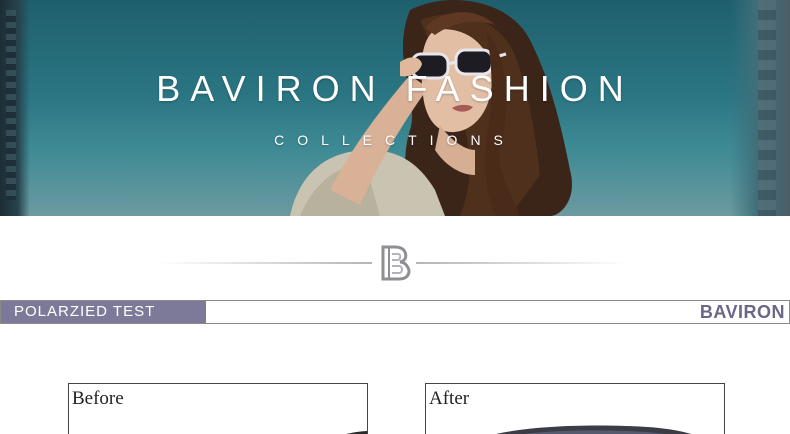 The width and height of the screenshot is (790, 434). Describe the element at coordinates (395, 140) in the screenshot. I see `hero-subtitle: COLLECTIONS` at that location.